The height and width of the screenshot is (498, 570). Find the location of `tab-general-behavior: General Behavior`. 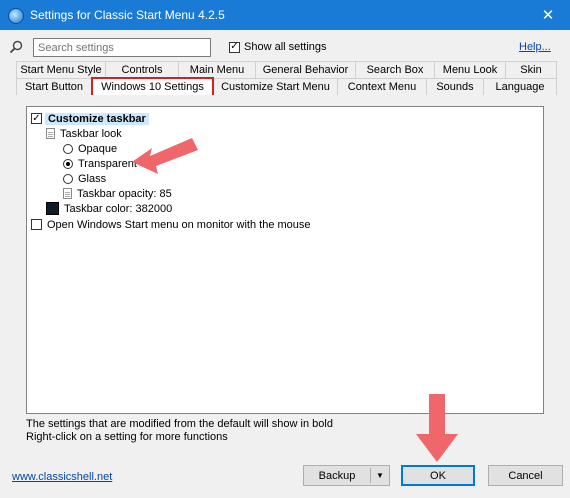

tab-general-behavior: General Behavior is located at coordinates (305, 69).